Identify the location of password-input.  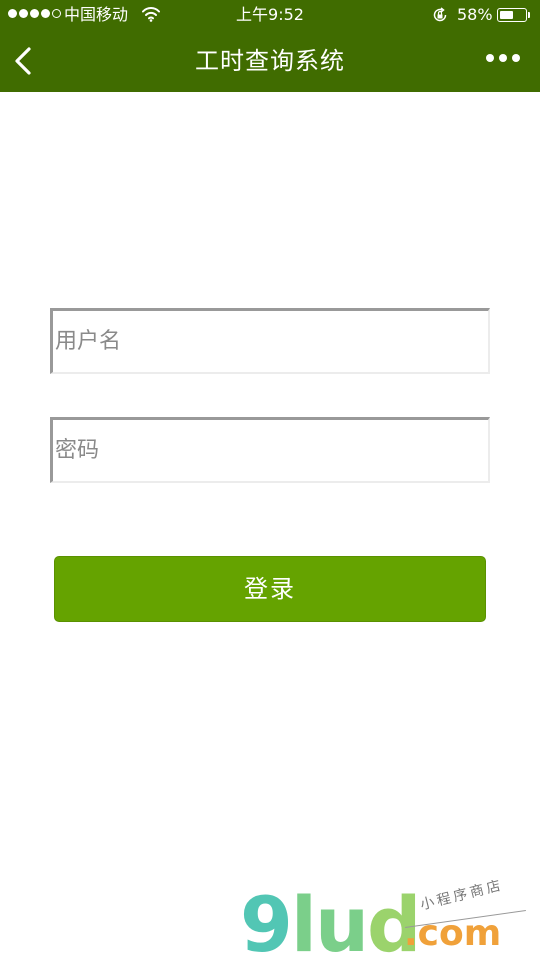
(270, 450).